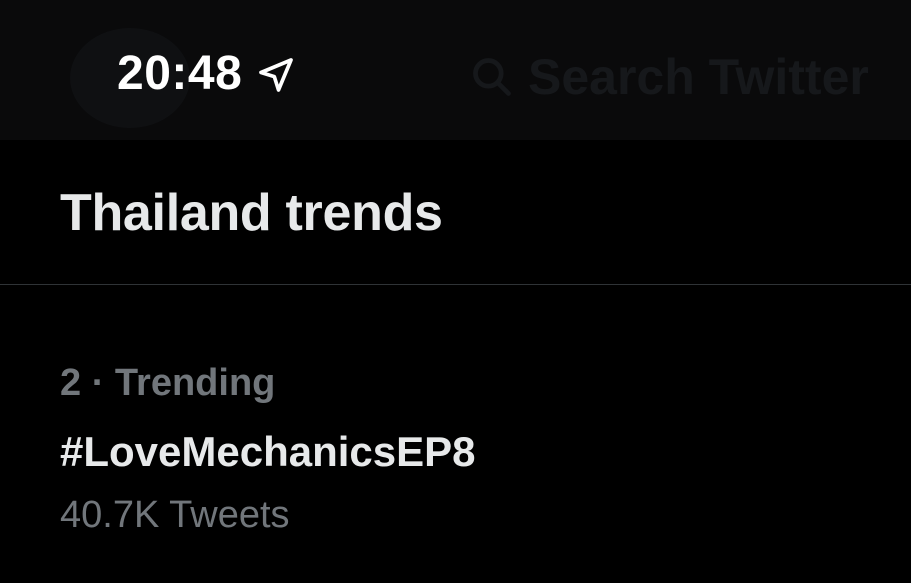 This screenshot has height=583, width=911. I want to click on trend-category: Trending, so click(195, 383).